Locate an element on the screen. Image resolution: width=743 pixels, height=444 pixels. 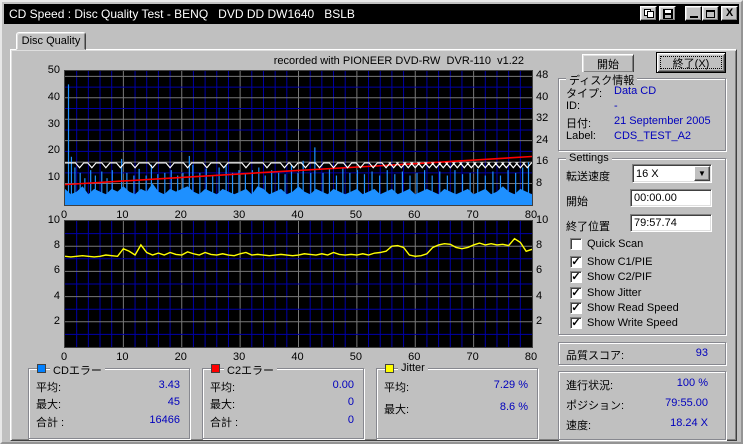
maximize-icon is located at coordinates (710, 13).